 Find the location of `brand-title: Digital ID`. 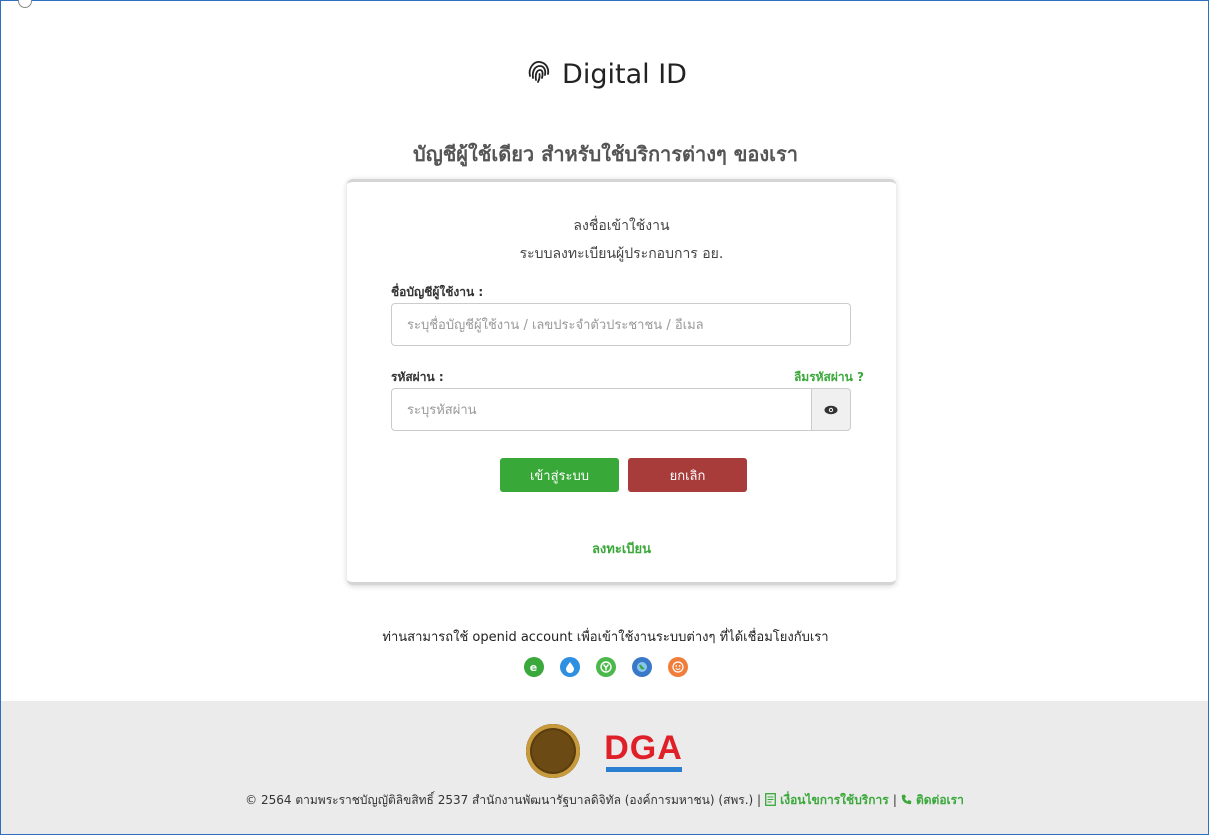

brand-title: Digital ID is located at coordinates (624, 74).